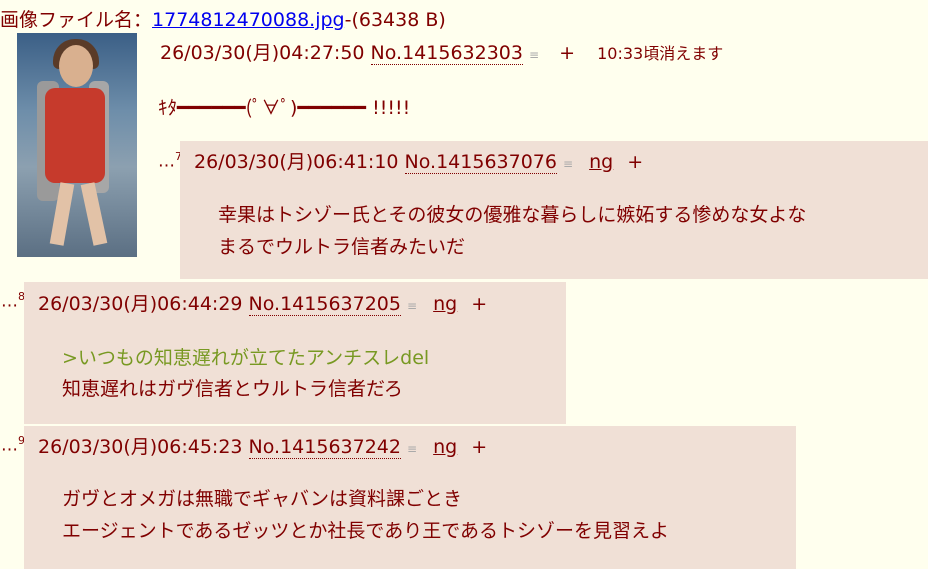 The image size is (928, 569). I want to click on reply-date: 26/03/30(月)06:44:29, so click(140, 304).